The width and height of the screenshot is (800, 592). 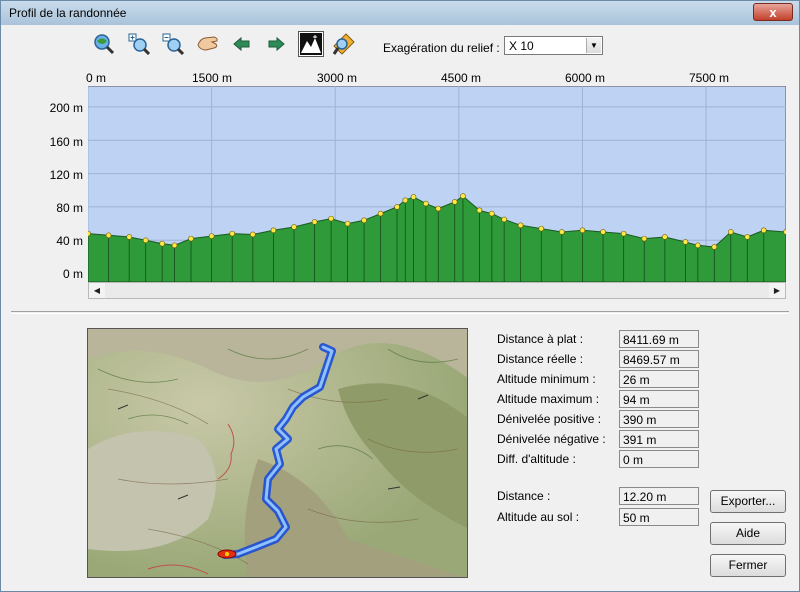 What do you see at coordinates (546, 379) in the screenshot?
I see `stat-label: Altitude minimum :` at bounding box center [546, 379].